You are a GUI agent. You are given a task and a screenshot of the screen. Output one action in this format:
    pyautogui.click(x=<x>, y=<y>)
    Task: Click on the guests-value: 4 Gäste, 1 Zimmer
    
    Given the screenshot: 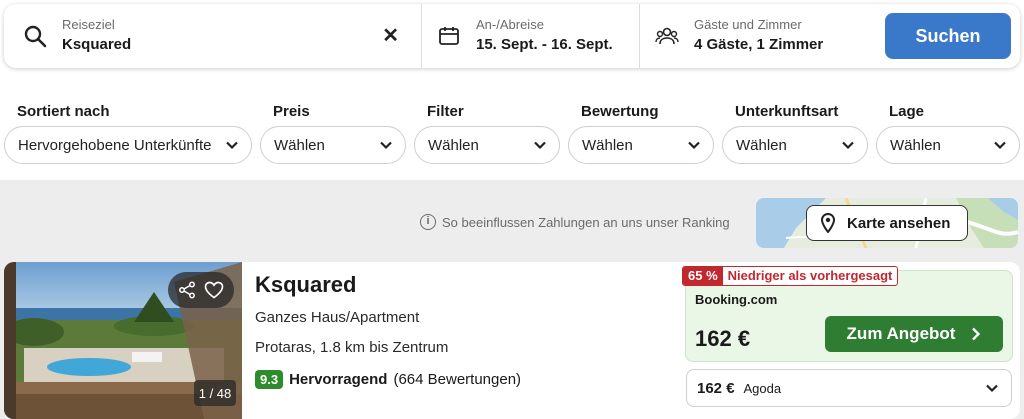 What is the action you would take?
    pyautogui.click(x=758, y=45)
    